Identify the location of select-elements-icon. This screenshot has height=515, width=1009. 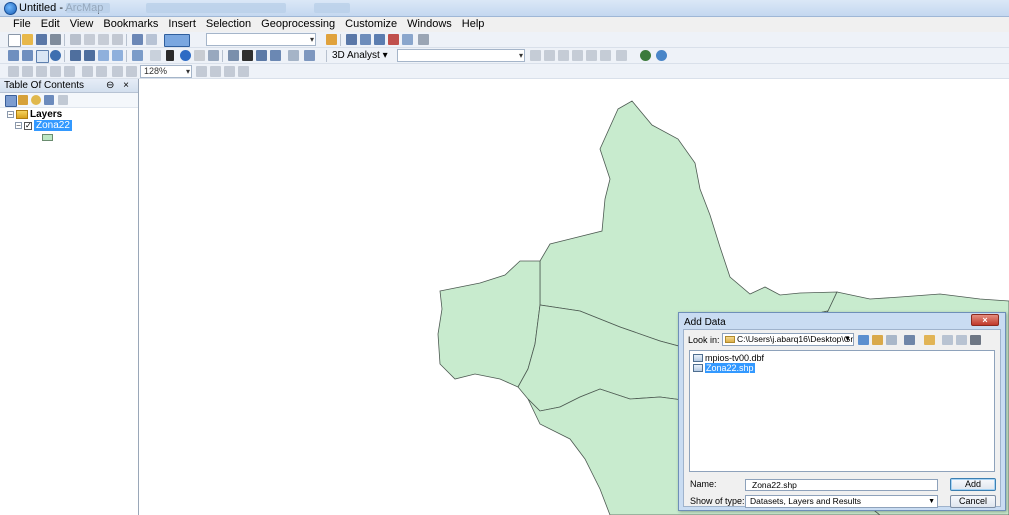
(170, 55).